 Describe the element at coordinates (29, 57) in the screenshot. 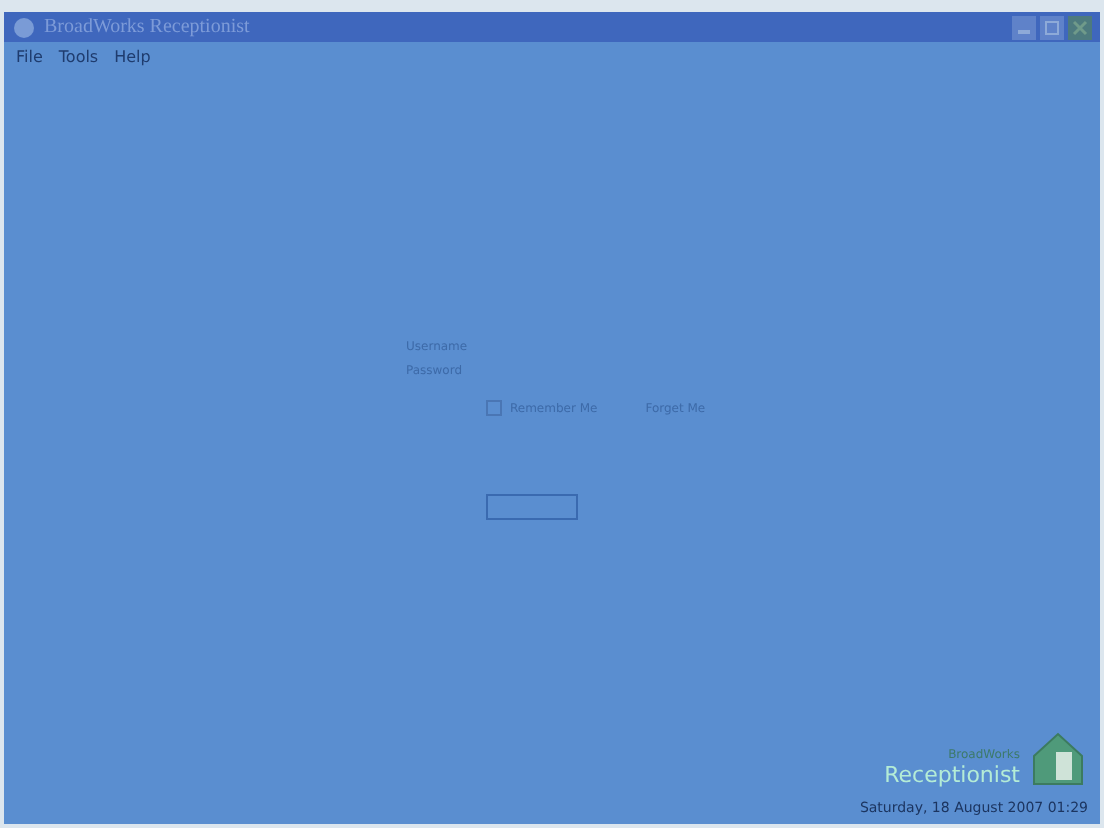

I see `menu-item: File` at that location.